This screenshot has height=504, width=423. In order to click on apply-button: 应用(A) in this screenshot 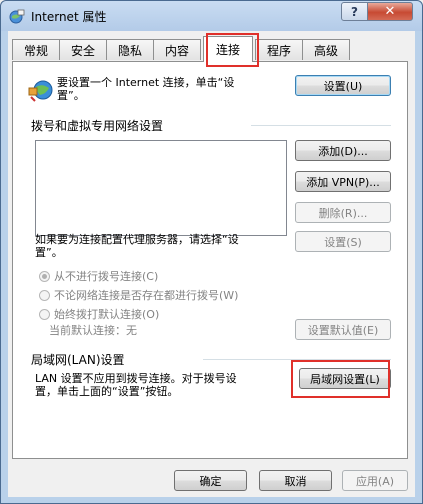, I will do `click(375, 480)`.